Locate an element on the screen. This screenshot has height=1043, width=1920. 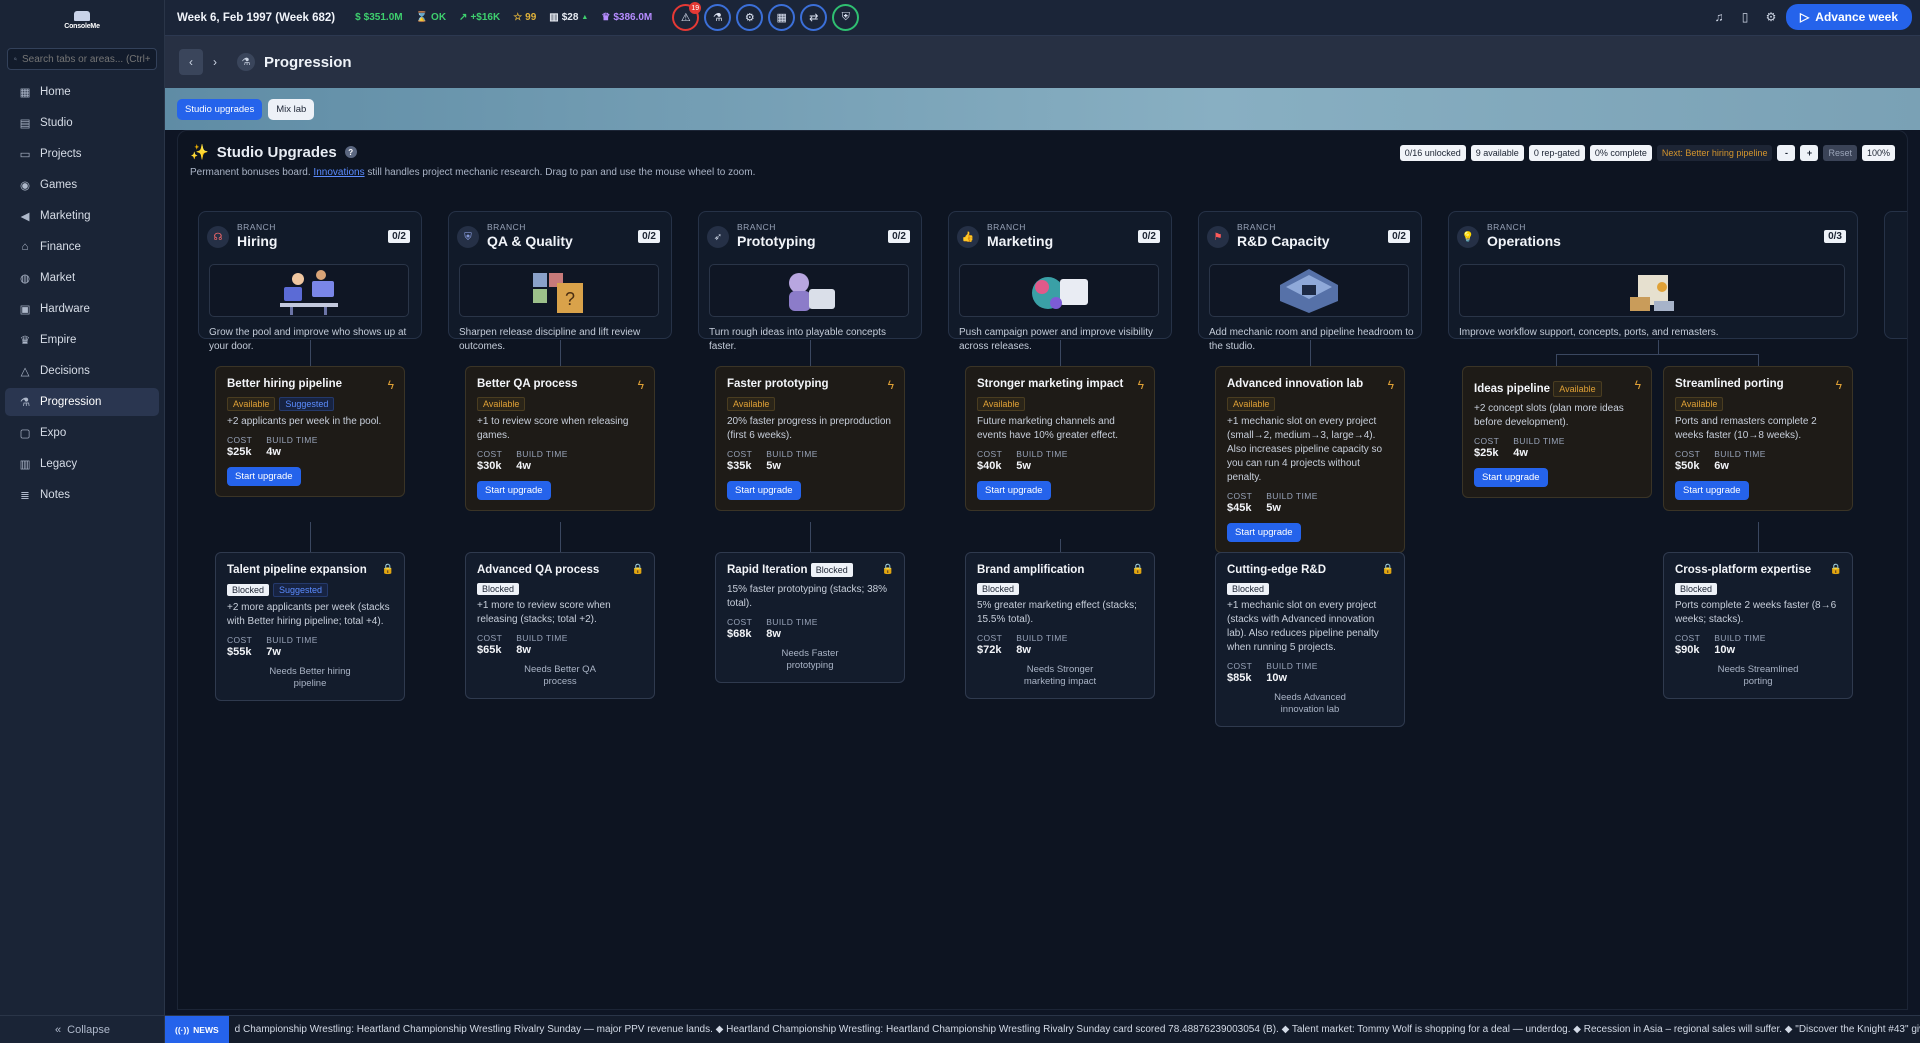
innovations-link: Innovations is located at coordinates (338, 172).